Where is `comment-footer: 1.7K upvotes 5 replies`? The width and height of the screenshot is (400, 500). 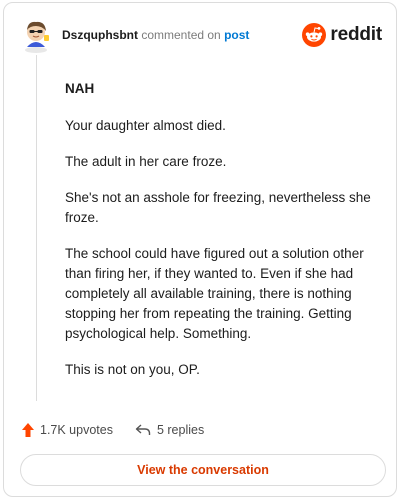 comment-footer: 1.7K upvotes 5 replies is located at coordinates (112, 430).